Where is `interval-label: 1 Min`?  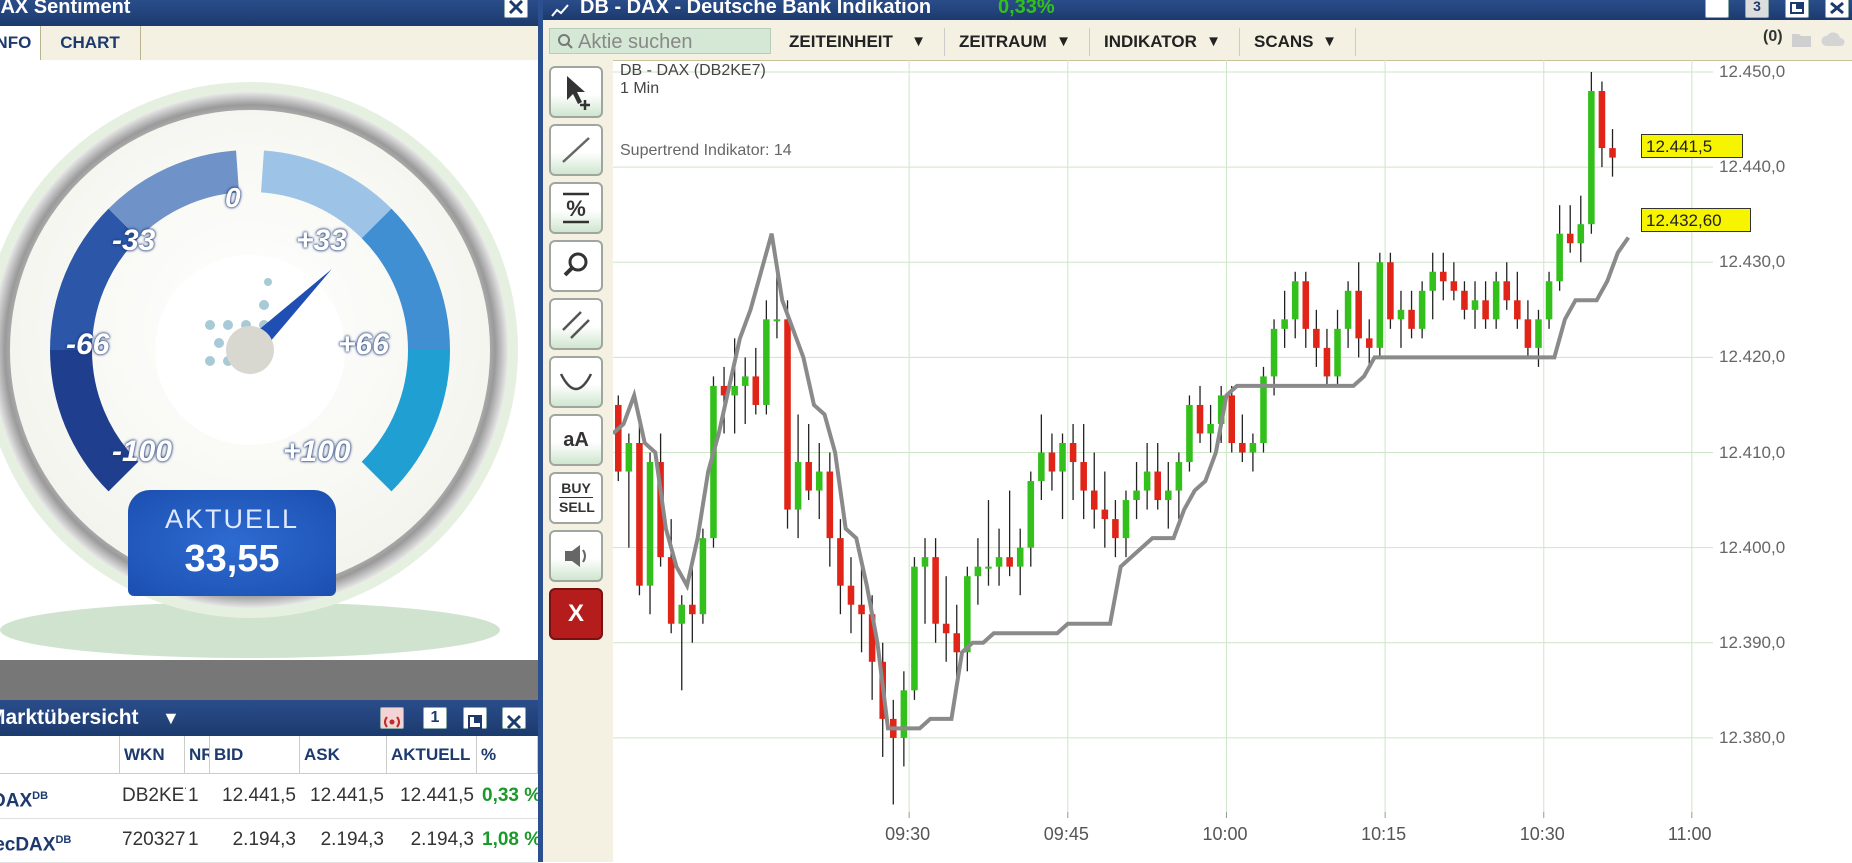
interval-label: 1 Min is located at coordinates (640, 88).